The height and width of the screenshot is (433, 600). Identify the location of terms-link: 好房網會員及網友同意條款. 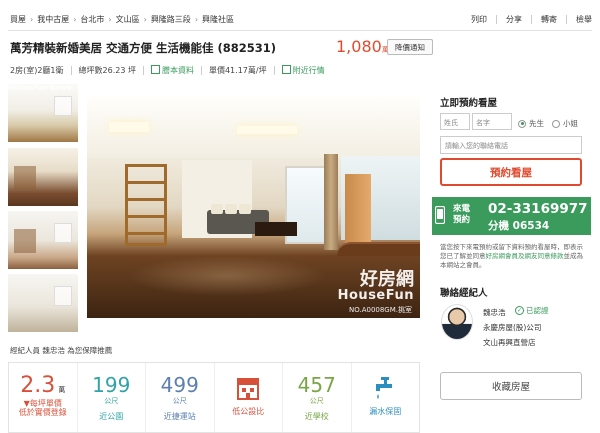
(525, 256).